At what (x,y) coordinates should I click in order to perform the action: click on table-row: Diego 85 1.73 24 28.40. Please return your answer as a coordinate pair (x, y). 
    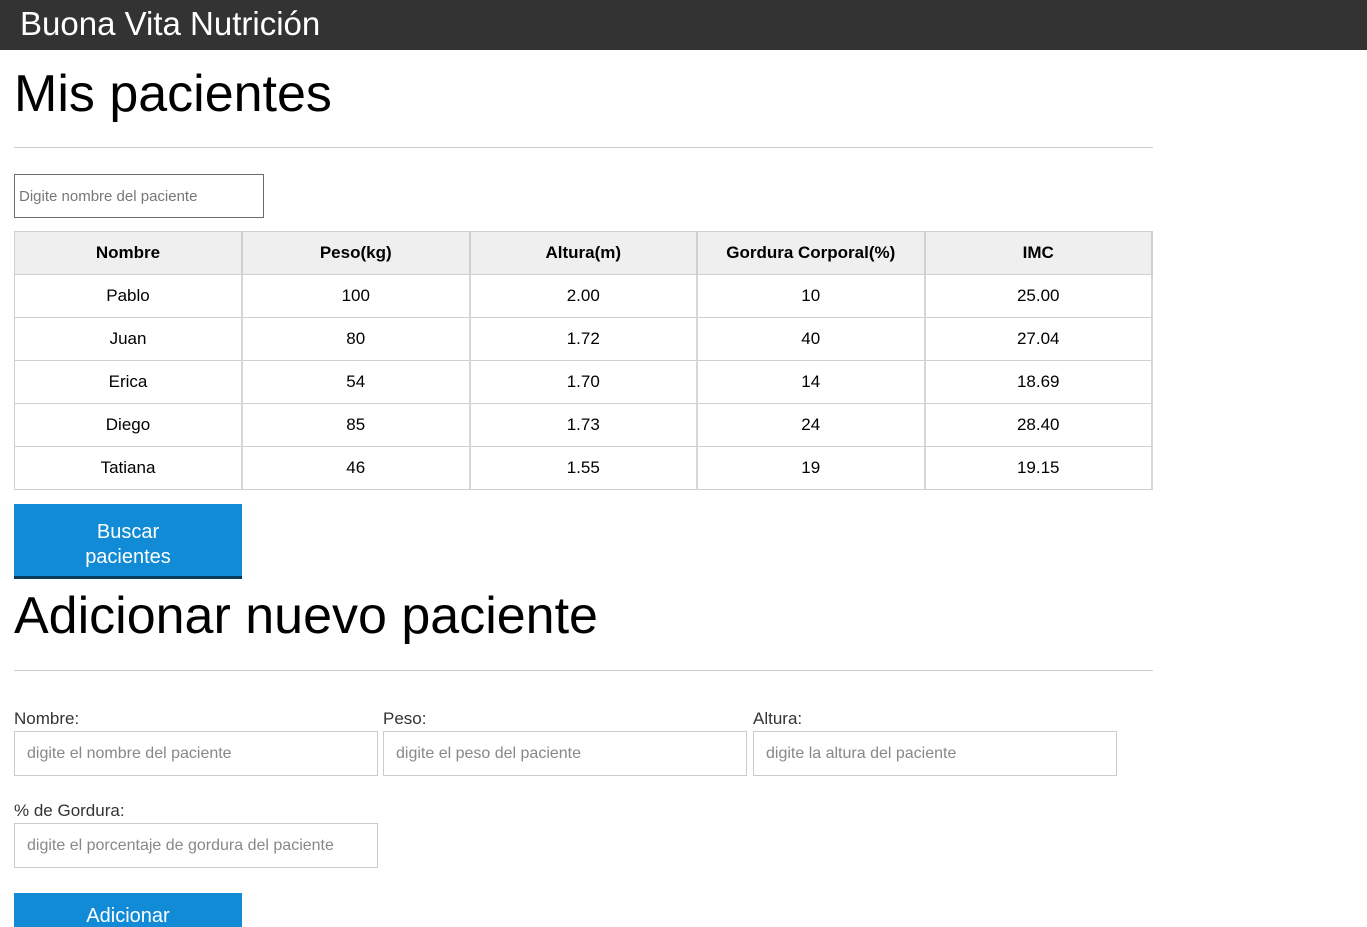
    Looking at the image, I should click on (583, 425).